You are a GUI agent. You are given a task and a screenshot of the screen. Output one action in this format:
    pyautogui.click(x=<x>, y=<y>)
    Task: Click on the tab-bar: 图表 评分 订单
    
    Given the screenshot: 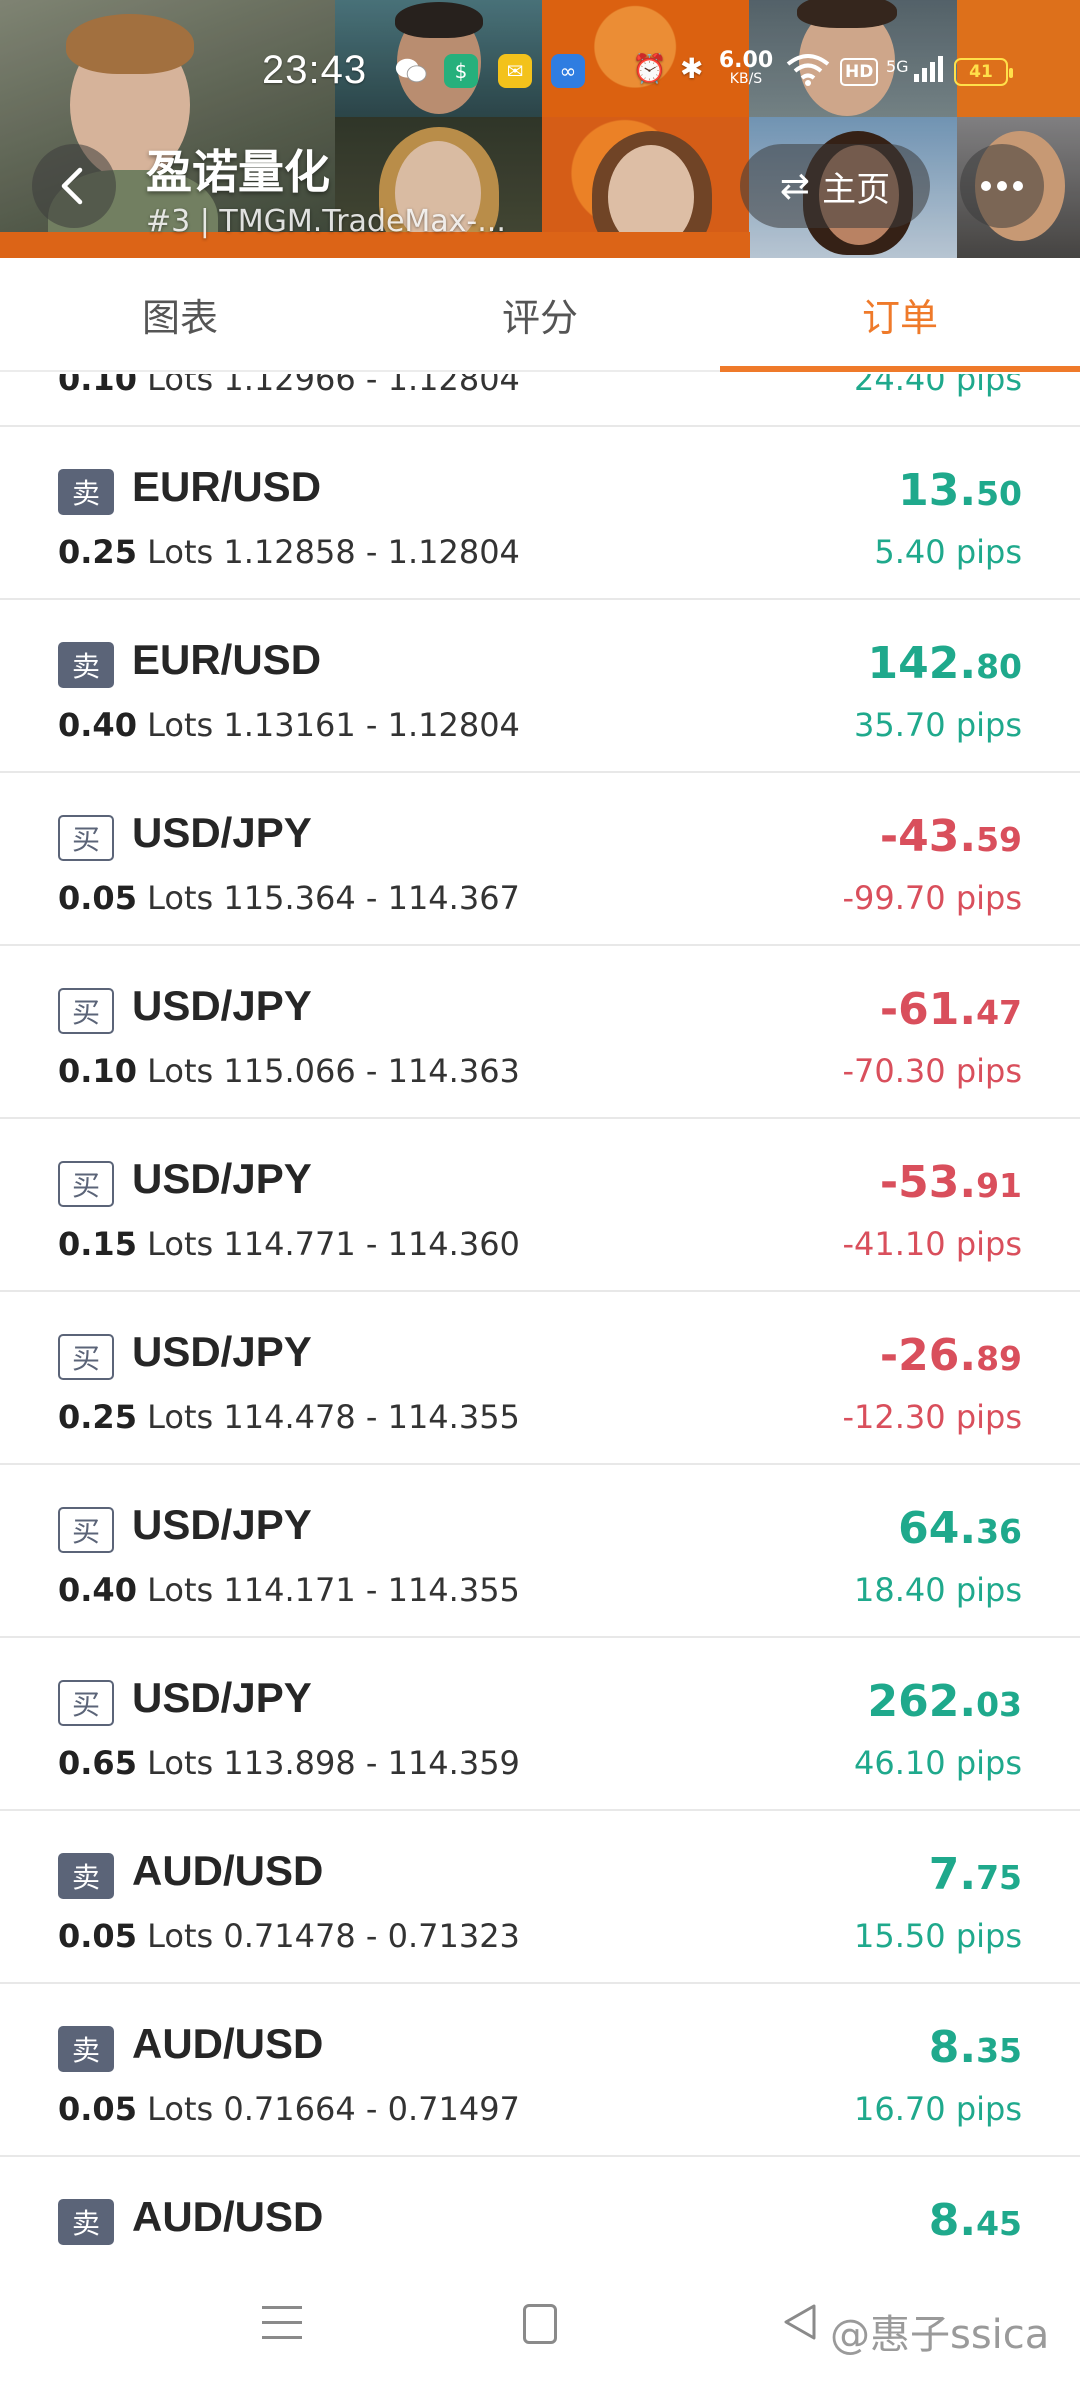 What is the action you would take?
    pyautogui.click(x=540, y=315)
    